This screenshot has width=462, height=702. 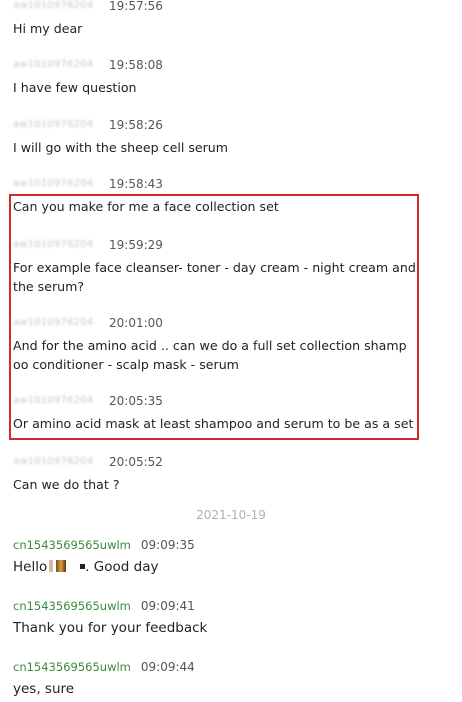 I want to click on message-text: I will go with the sheep cell serum, so click(x=121, y=147).